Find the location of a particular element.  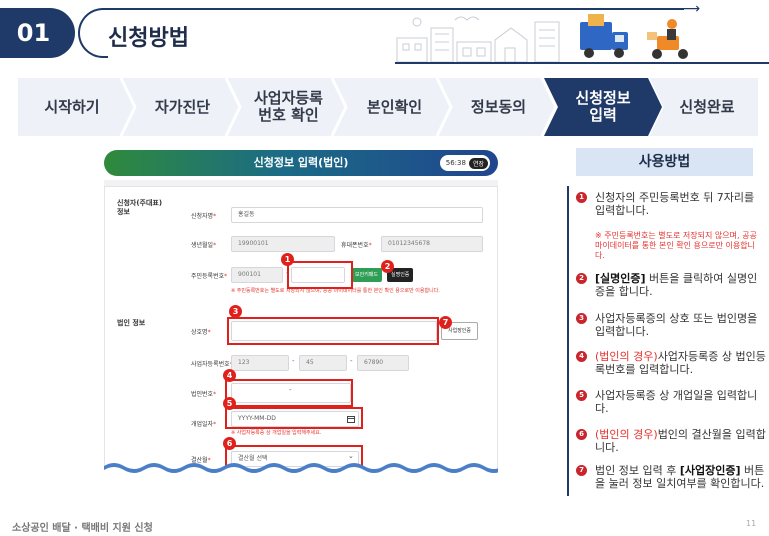

usage-item-4: 4 (법인의 경우)사업자등록증 상 법인등록번호를 입력합니다. is located at coordinates (671, 363).